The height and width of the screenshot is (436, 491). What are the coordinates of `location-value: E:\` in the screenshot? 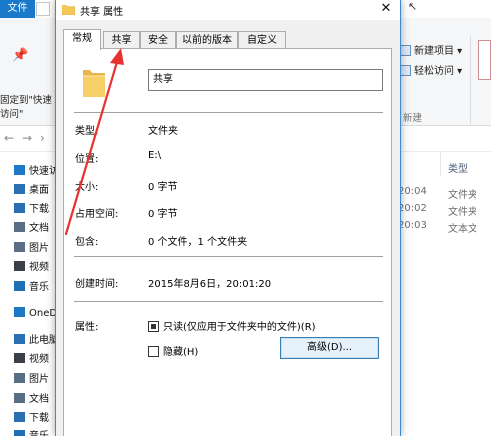 It's located at (155, 155).